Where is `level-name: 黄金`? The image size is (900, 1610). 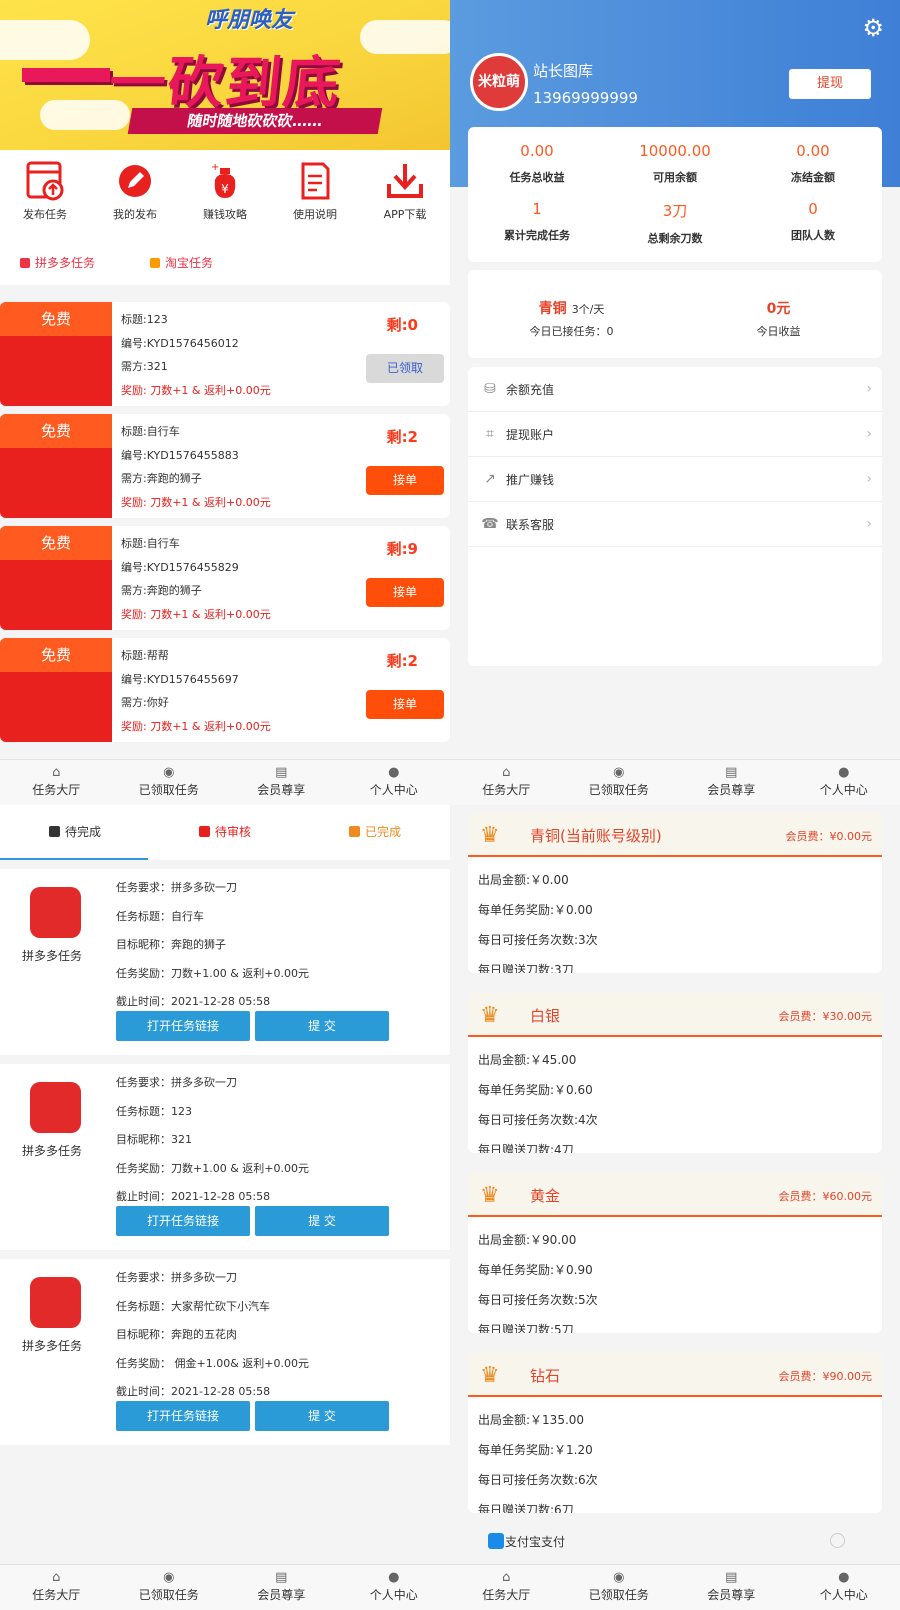 level-name: 黄金 is located at coordinates (545, 1196).